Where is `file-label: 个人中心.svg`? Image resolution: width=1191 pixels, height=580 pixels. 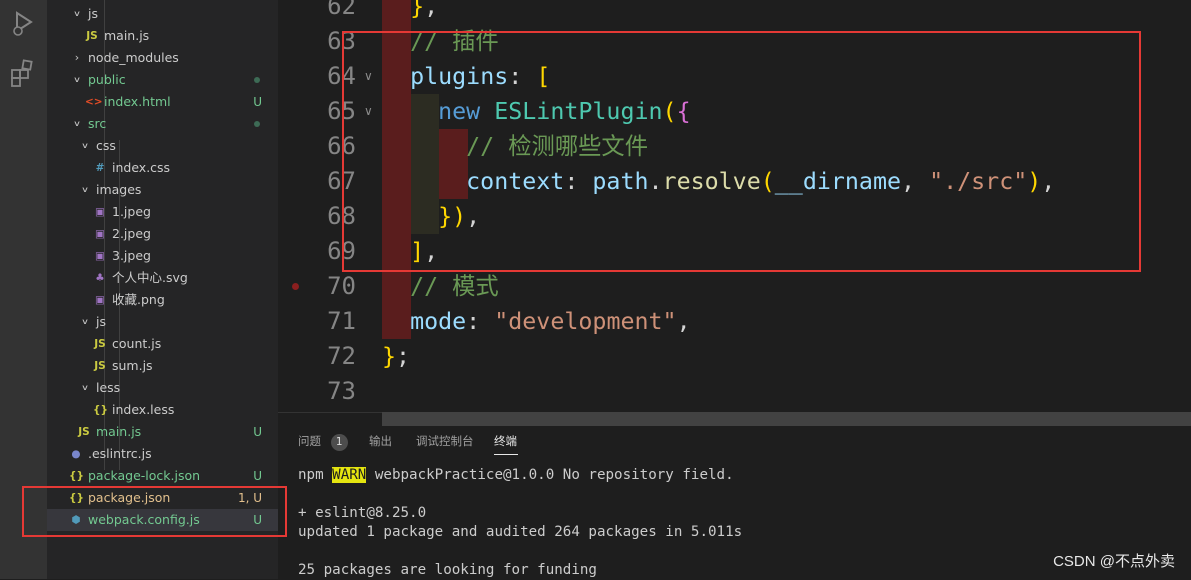
file-label: 个人中心.svg is located at coordinates (150, 277).